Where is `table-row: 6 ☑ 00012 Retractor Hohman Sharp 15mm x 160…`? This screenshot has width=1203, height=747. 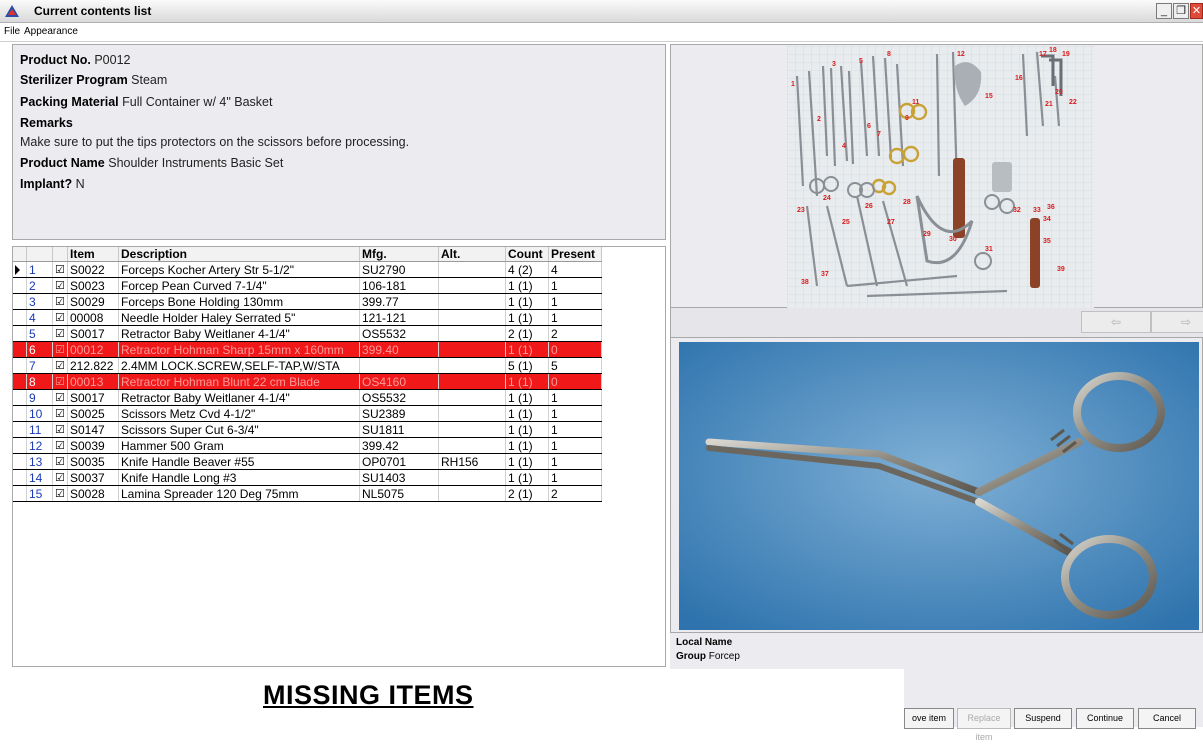
table-row: 6 ☑ 00012 Retractor Hohman Sharp 15mm x 160… is located at coordinates (307, 349).